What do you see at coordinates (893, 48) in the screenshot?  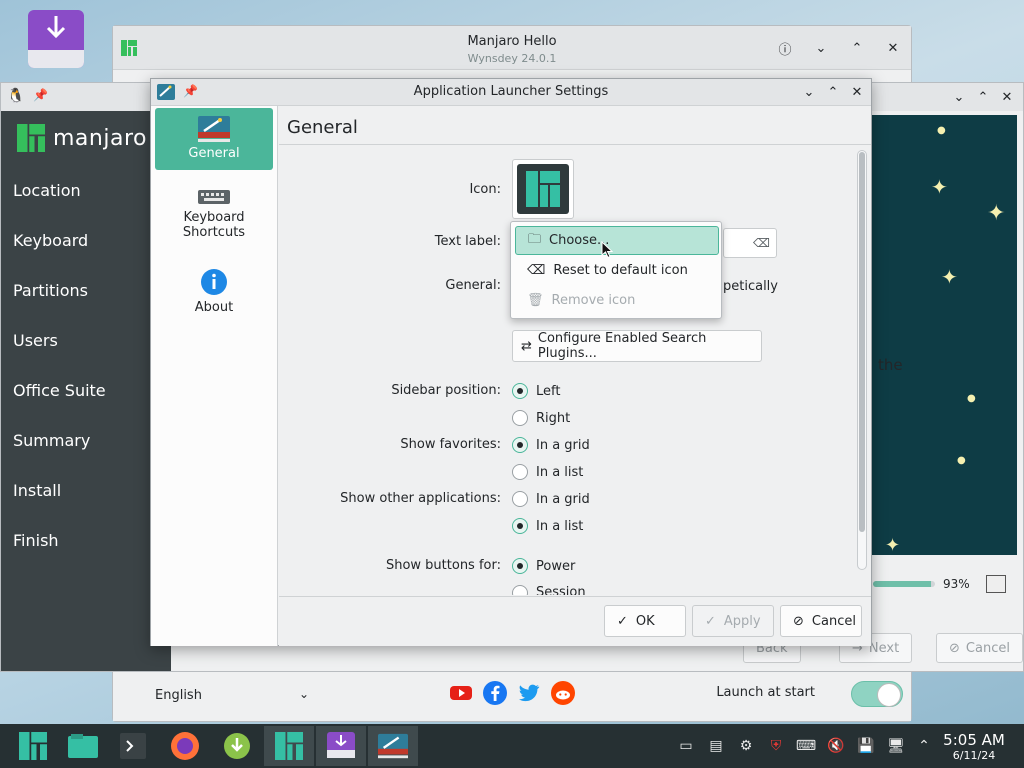 I see `close-button: ✕` at bounding box center [893, 48].